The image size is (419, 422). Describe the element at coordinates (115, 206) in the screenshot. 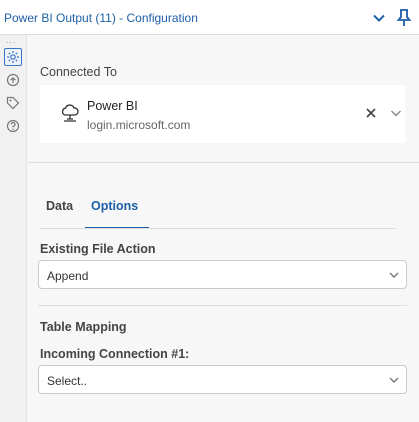

I see `tab-options-label: Options` at that location.